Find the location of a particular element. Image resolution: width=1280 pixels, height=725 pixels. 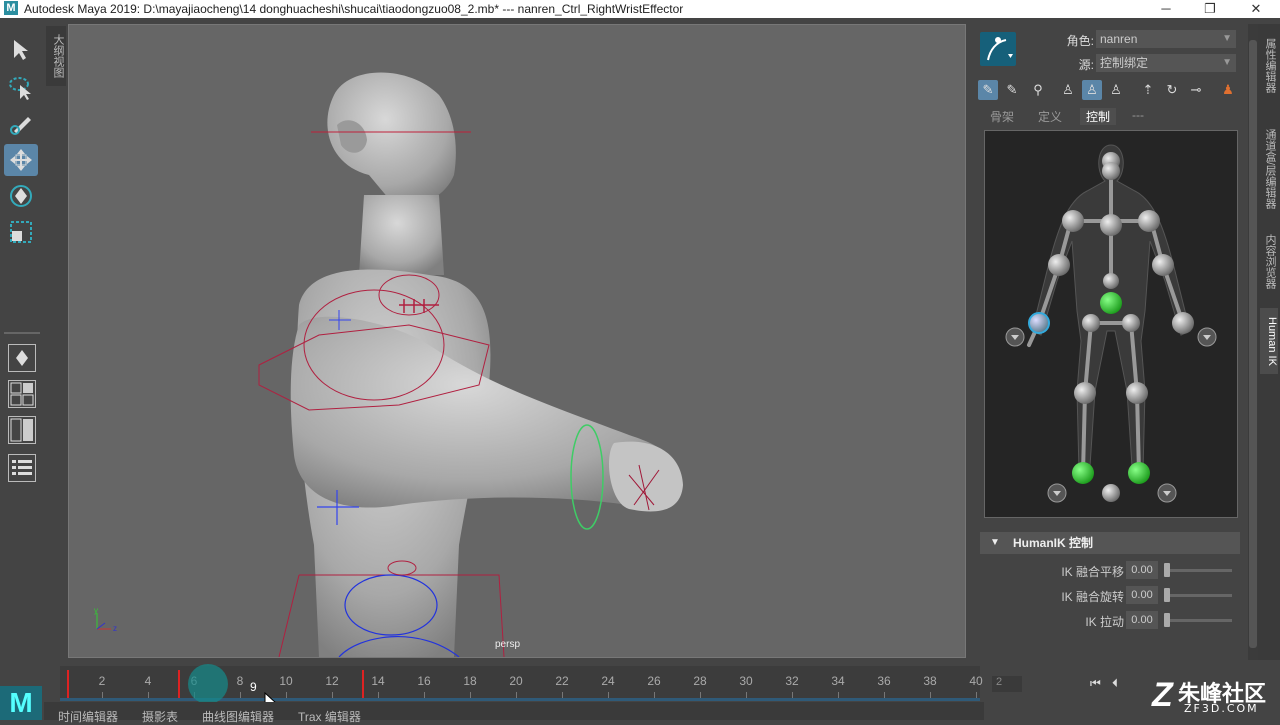

skeleton-icon: ⚲ is located at coordinates (1038, 90).